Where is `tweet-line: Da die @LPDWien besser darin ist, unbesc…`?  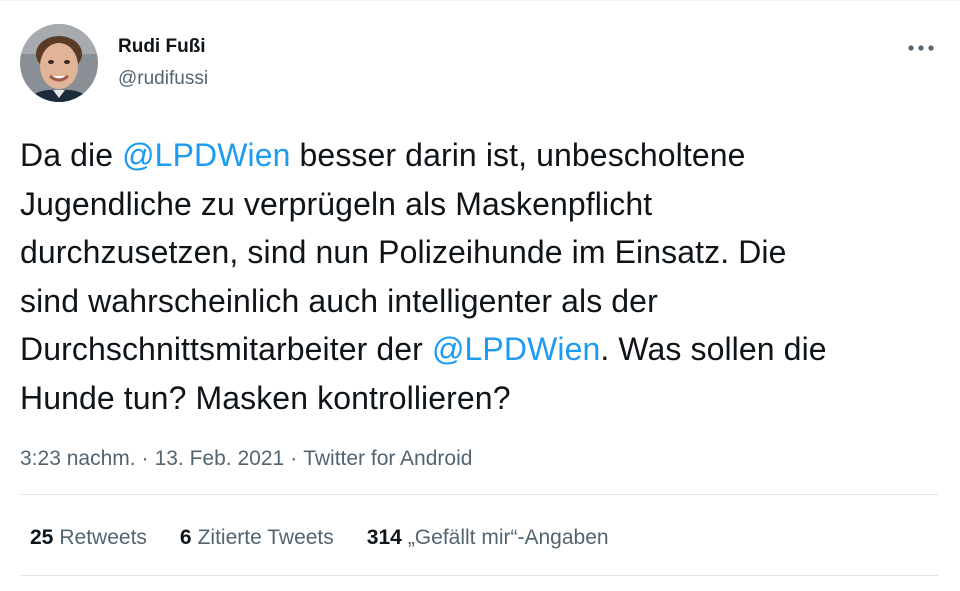 tweet-line: Da die @LPDWien besser darin ist, unbesc… is located at coordinates (485, 155).